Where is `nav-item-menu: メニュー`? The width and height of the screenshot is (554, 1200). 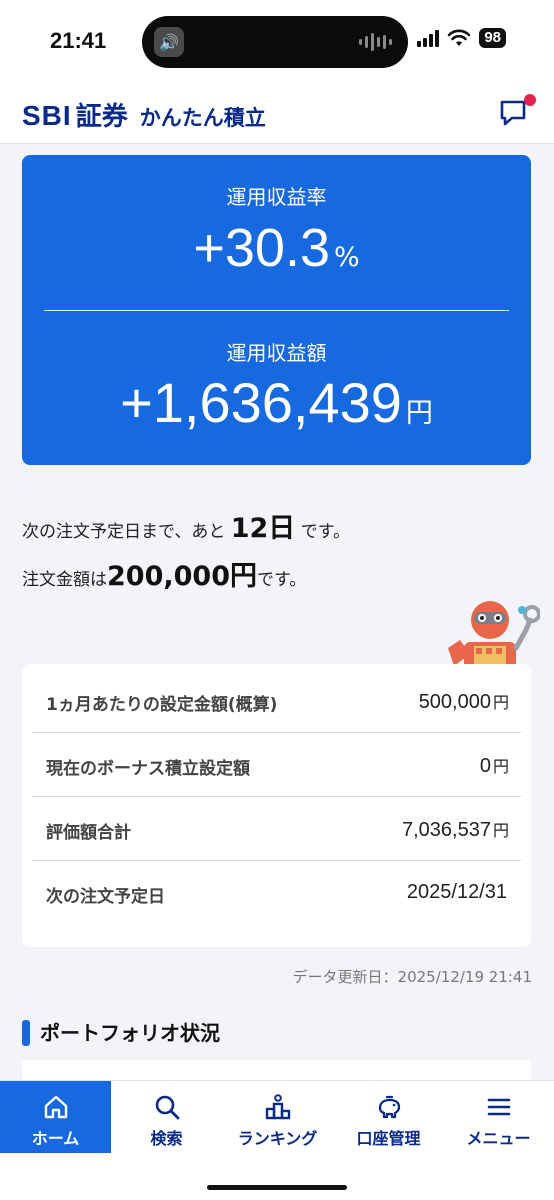
nav-item-menu: メニュー is located at coordinates (498, 1117).